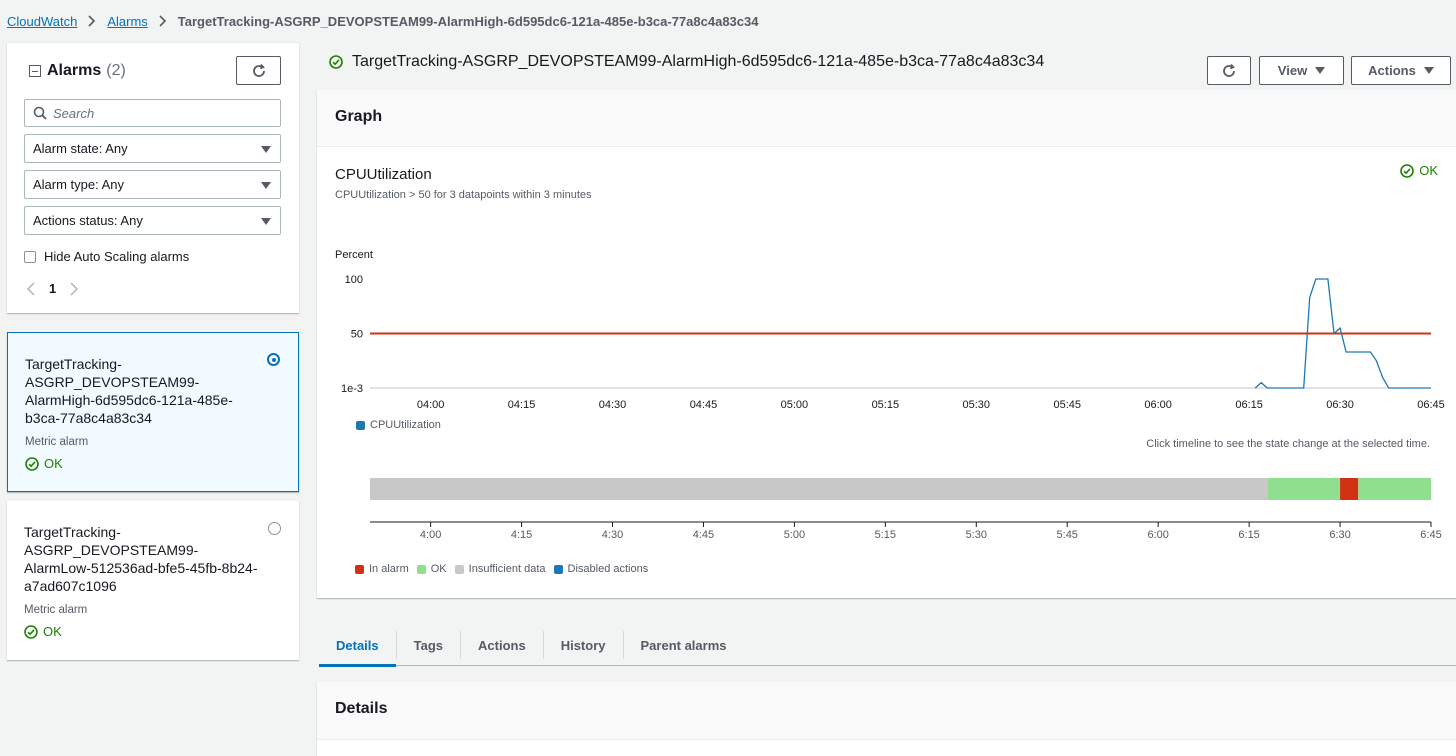 The height and width of the screenshot is (756, 1456). Describe the element at coordinates (977, 405) in the screenshot. I see `x-tick-label: 05:30` at that location.